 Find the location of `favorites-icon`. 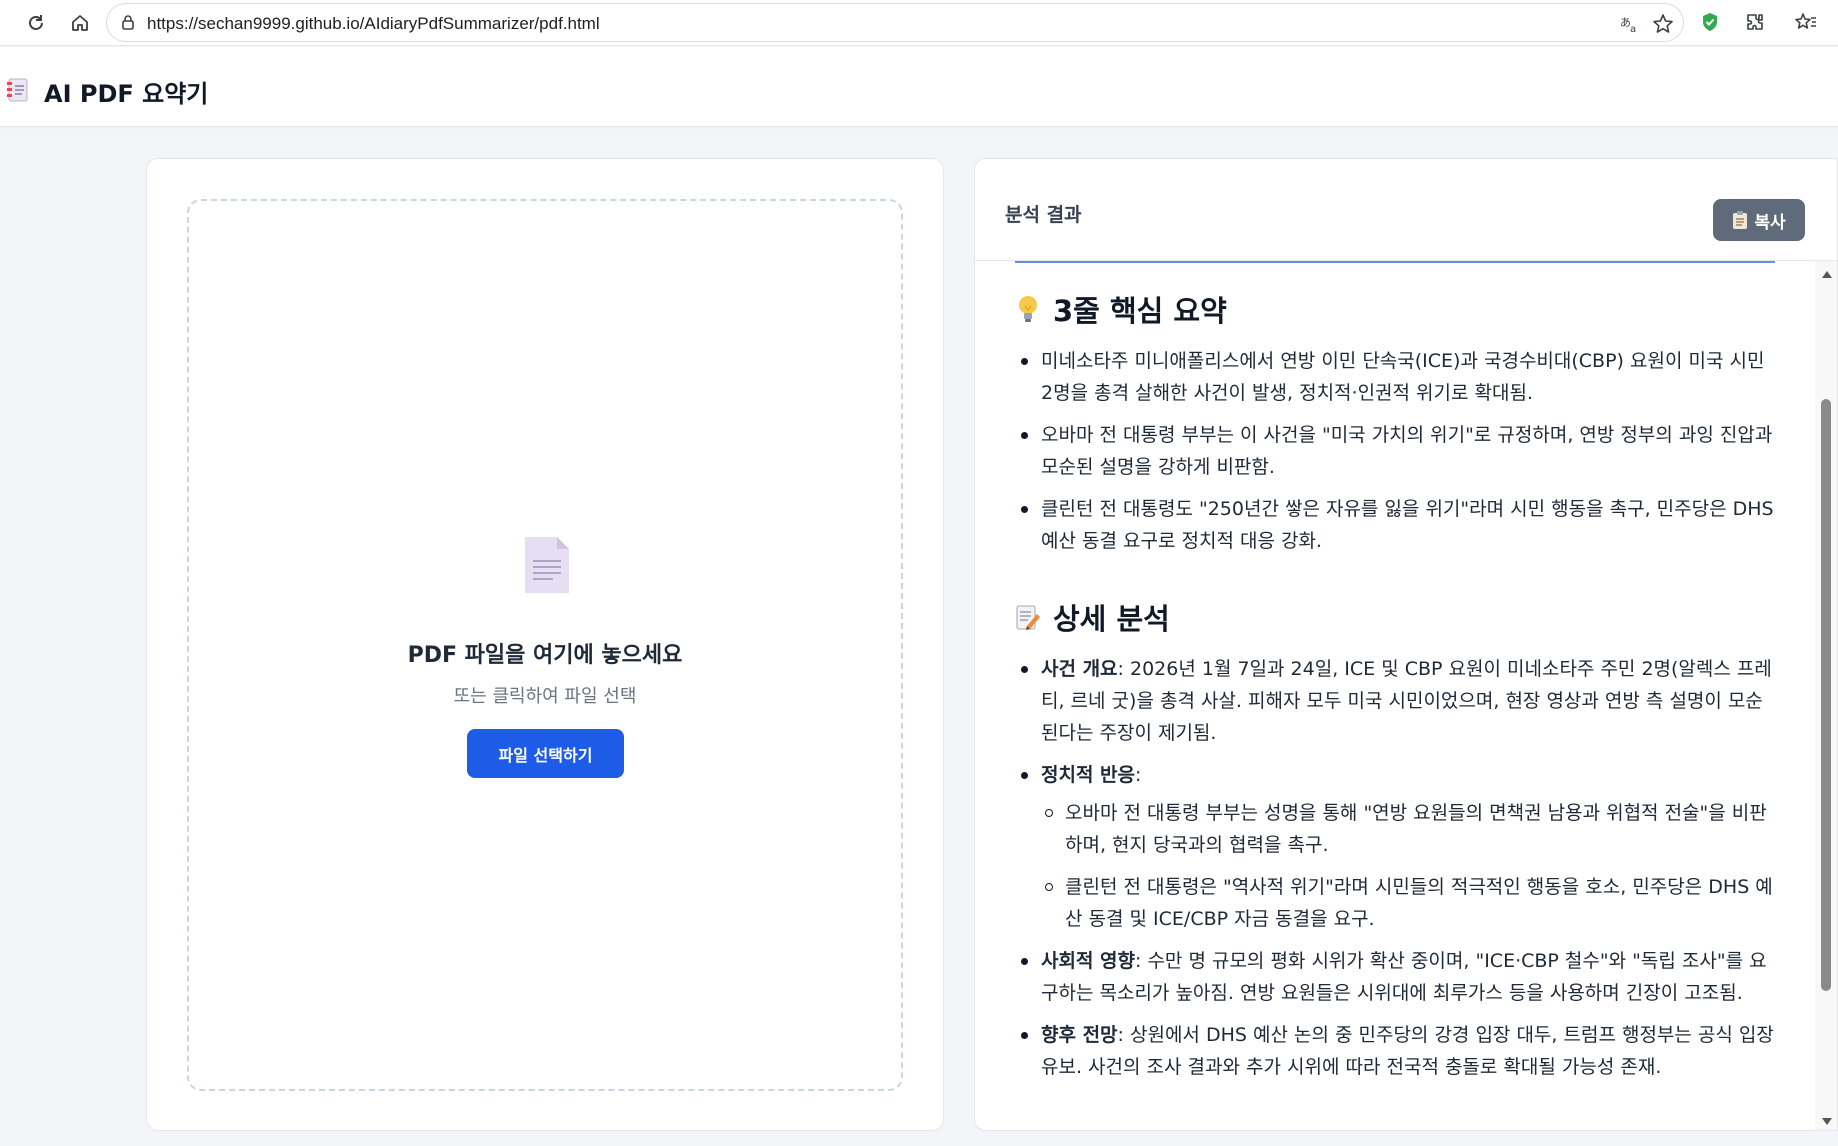

favorites-icon is located at coordinates (1806, 22).